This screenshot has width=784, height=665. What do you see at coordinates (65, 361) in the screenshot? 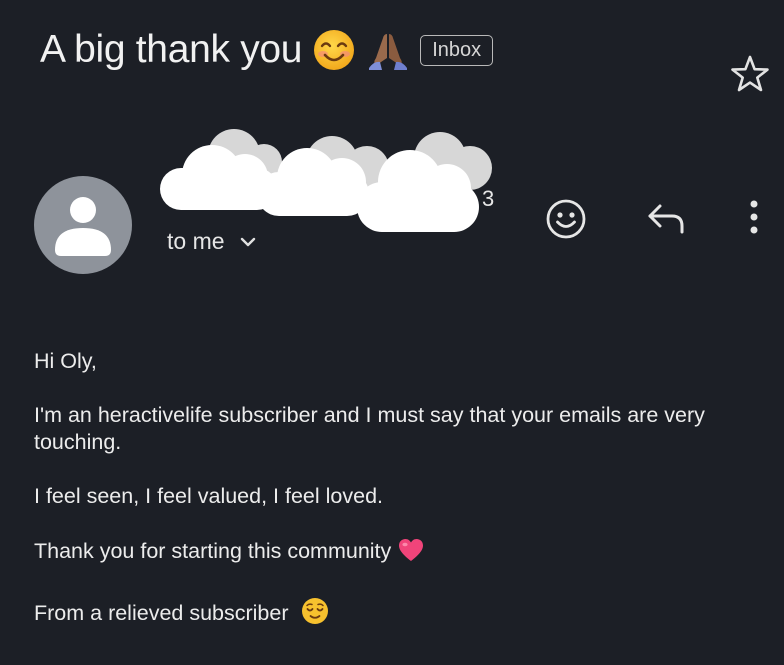
I see `email-greeting: Hi Oly,` at bounding box center [65, 361].